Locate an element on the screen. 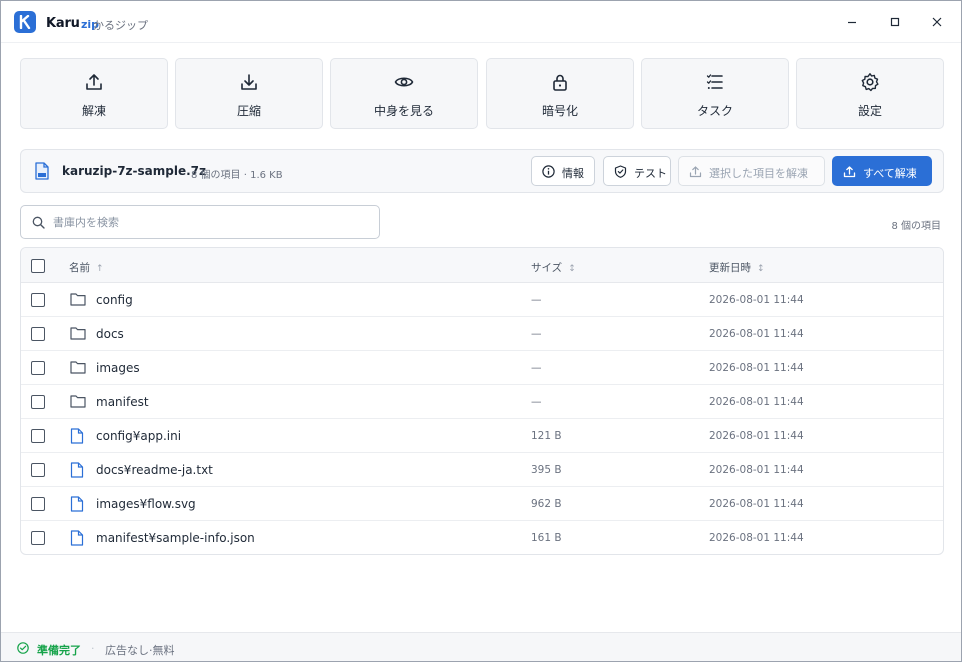 The image size is (962, 662). file-size: 161 B is located at coordinates (546, 538).